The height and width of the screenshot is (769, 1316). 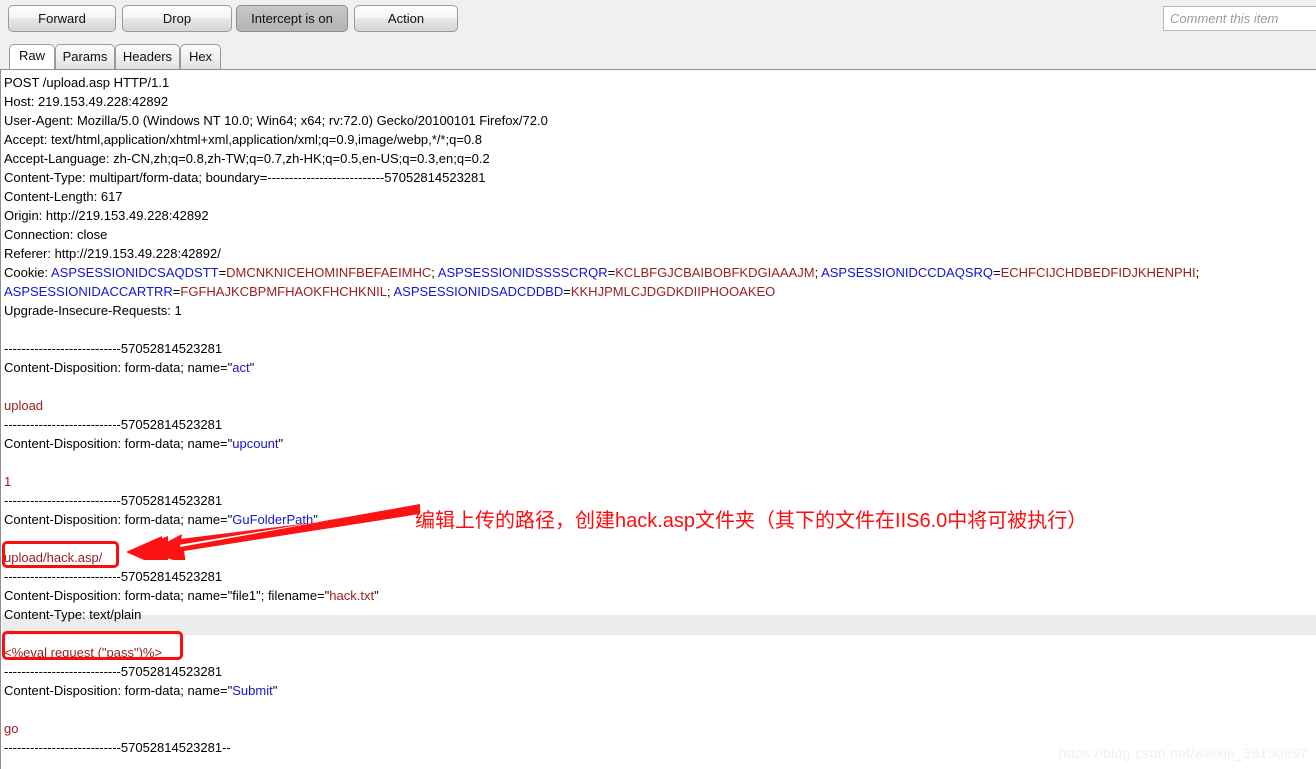 I want to click on text-segment: Cookie:, so click(x=27, y=272).